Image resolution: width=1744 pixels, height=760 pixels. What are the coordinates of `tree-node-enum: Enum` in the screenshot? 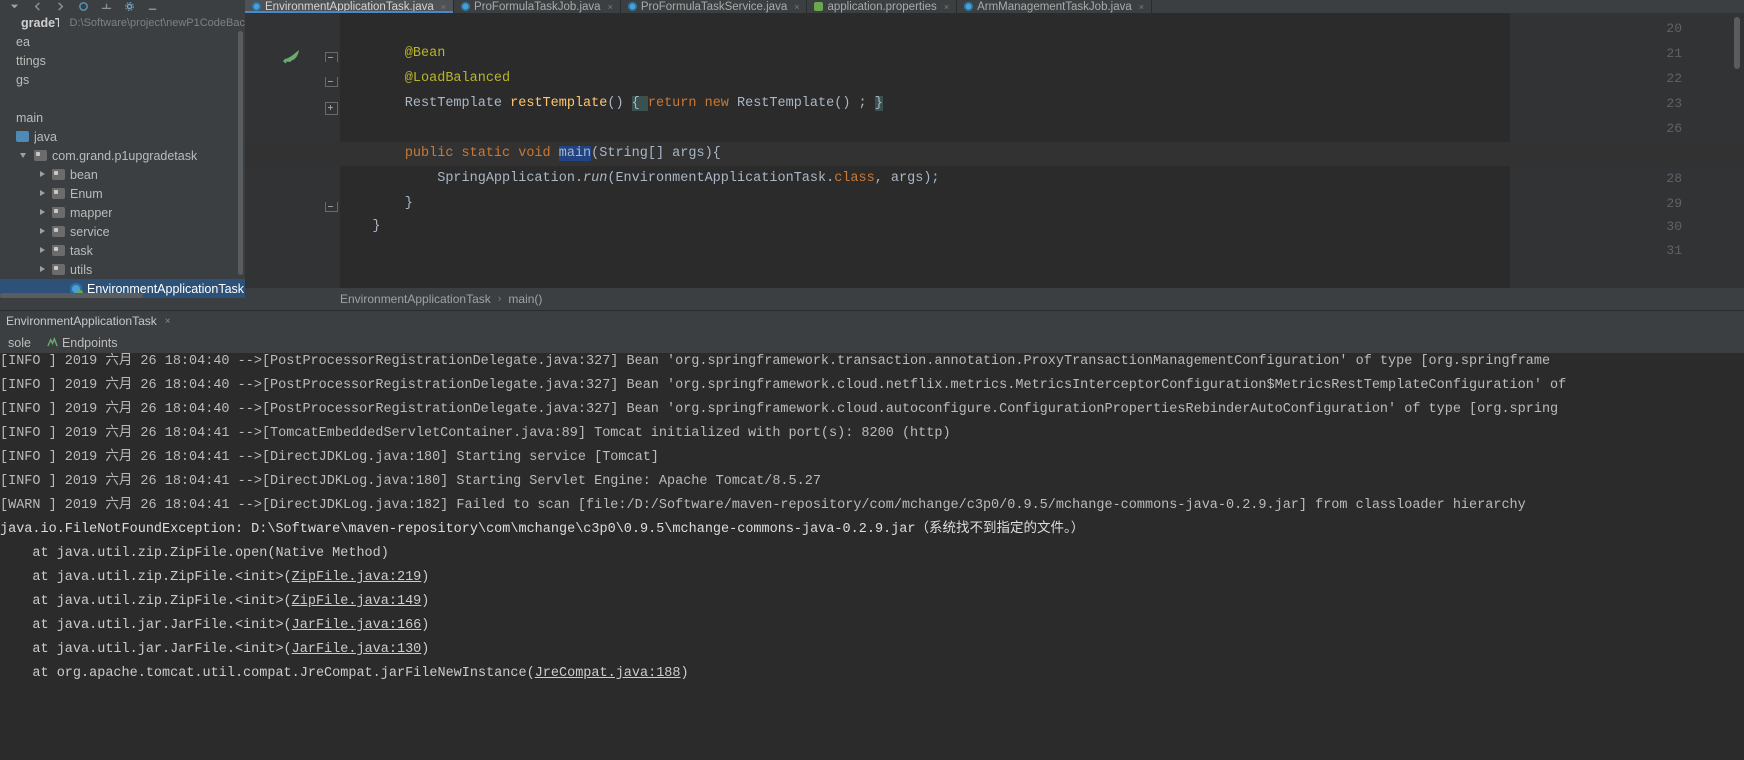 It's located at (122, 193).